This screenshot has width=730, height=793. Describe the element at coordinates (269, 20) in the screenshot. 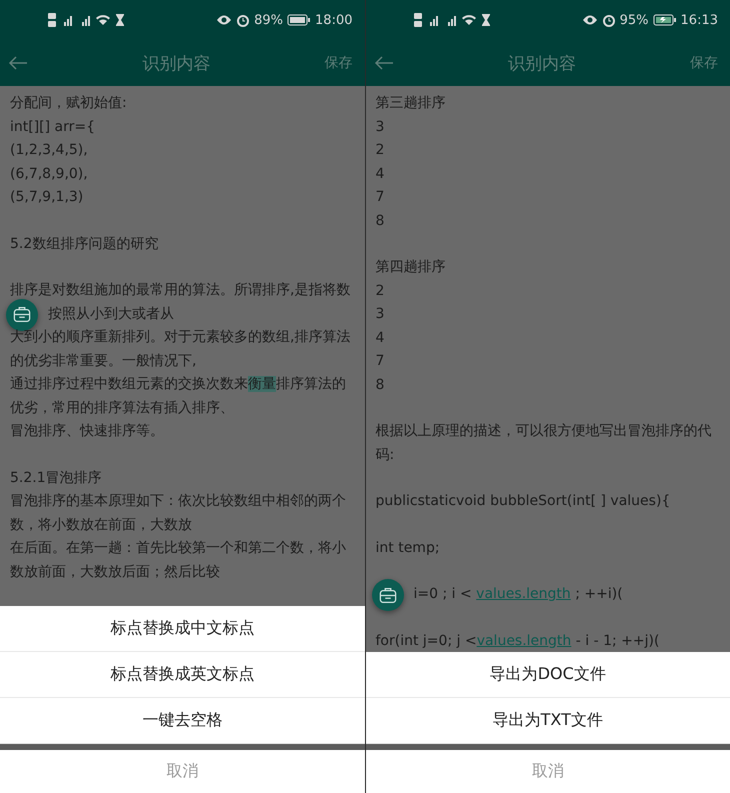

I see `battery-percent: 89%` at that location.